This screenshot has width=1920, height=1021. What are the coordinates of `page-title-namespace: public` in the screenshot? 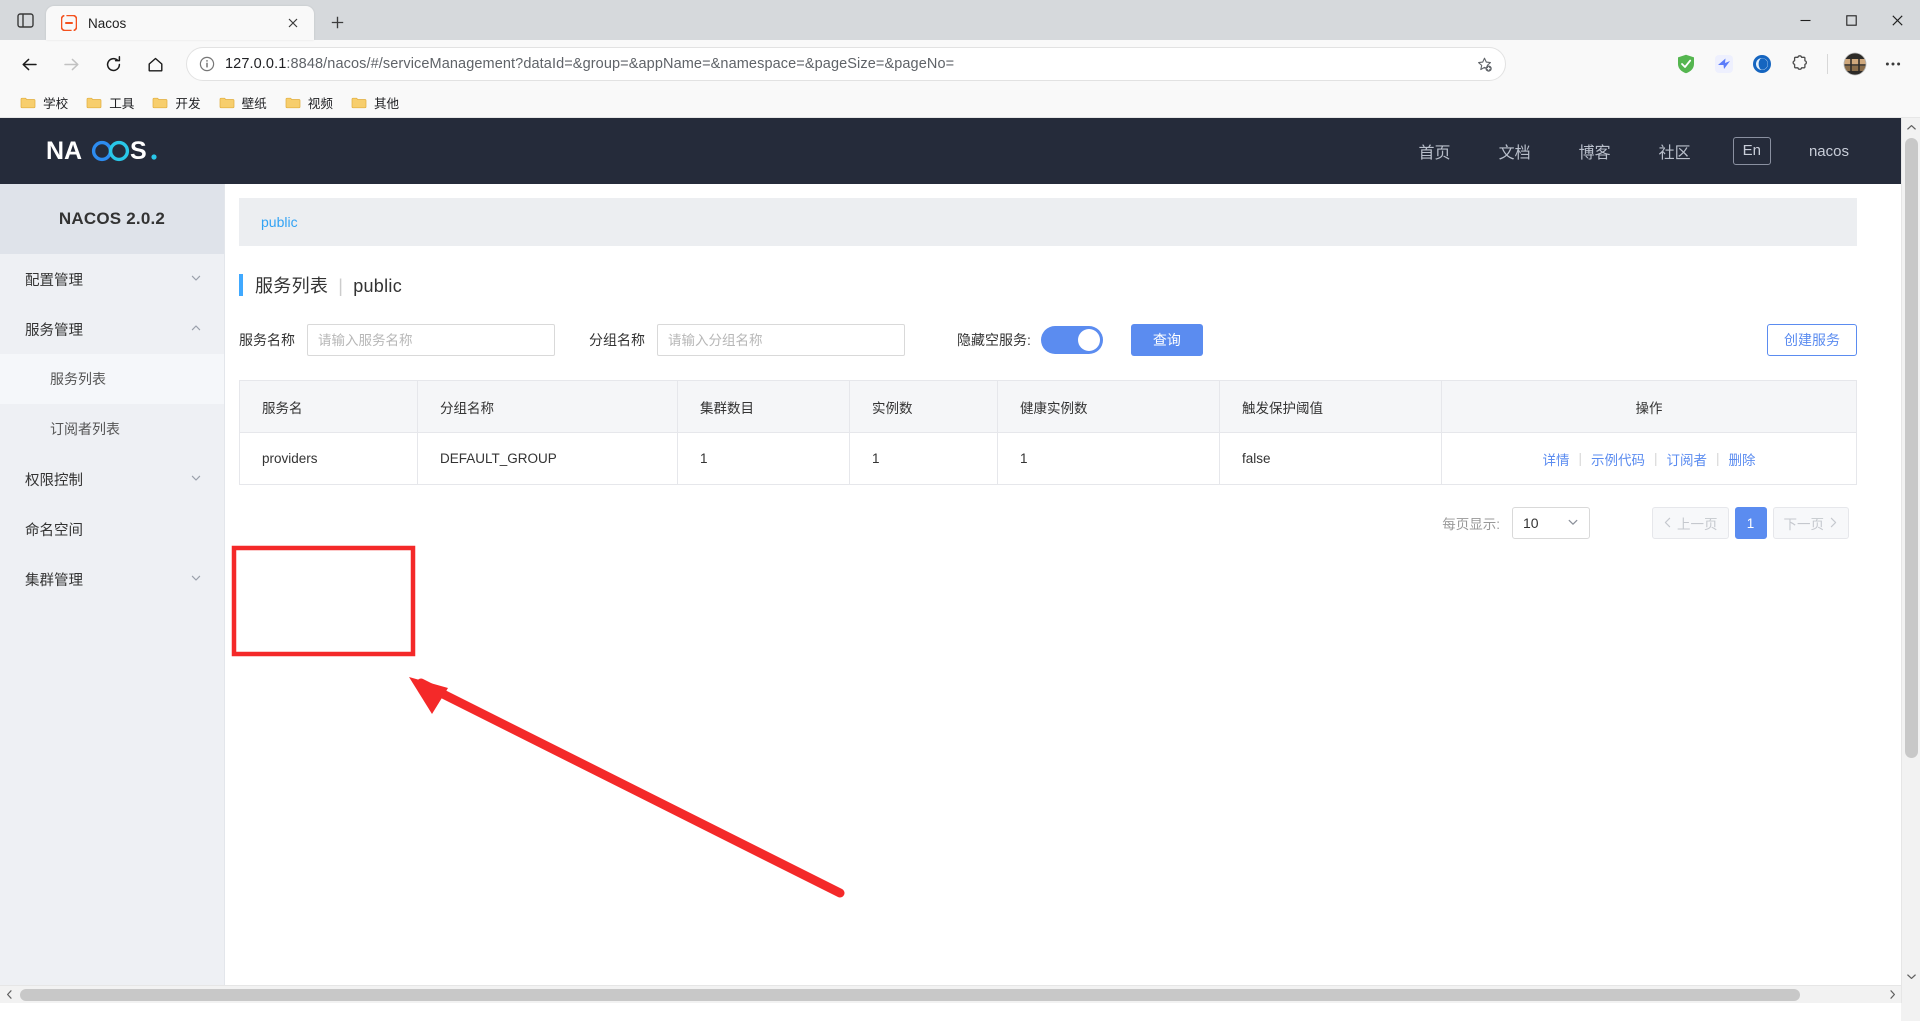 It's located at (378, 286).